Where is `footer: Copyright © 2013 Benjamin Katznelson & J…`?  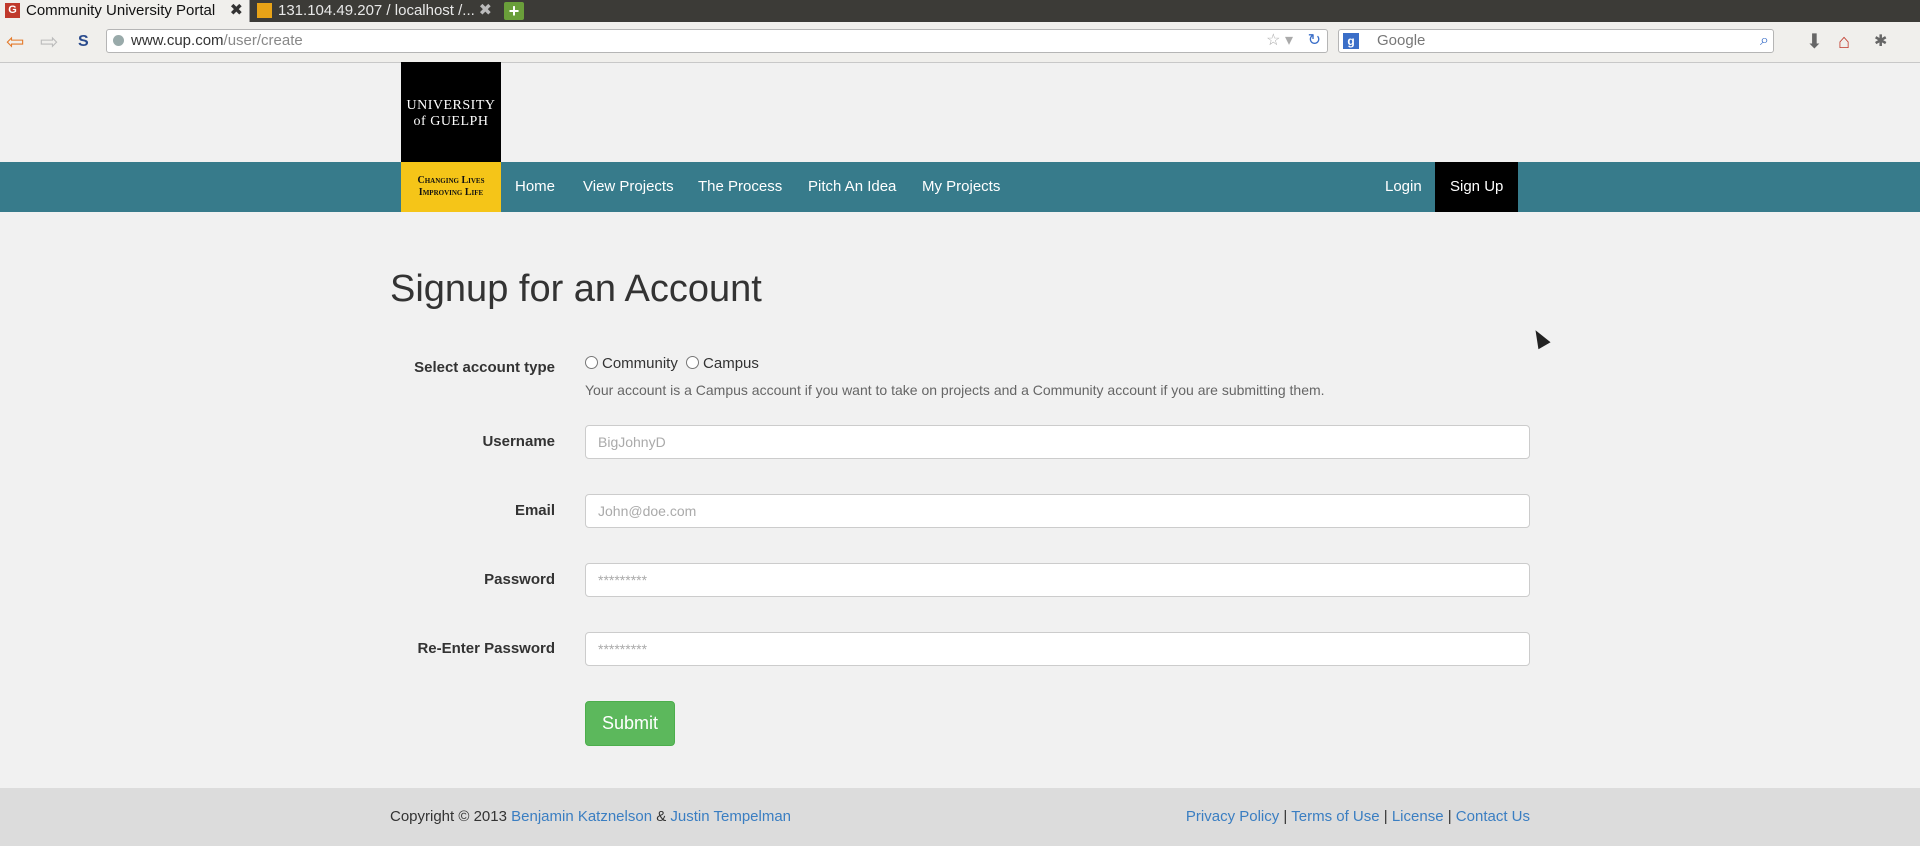
footer: Copyright © 2013 Benjamin Katznelson & J… is located at coordinates (960, 817).